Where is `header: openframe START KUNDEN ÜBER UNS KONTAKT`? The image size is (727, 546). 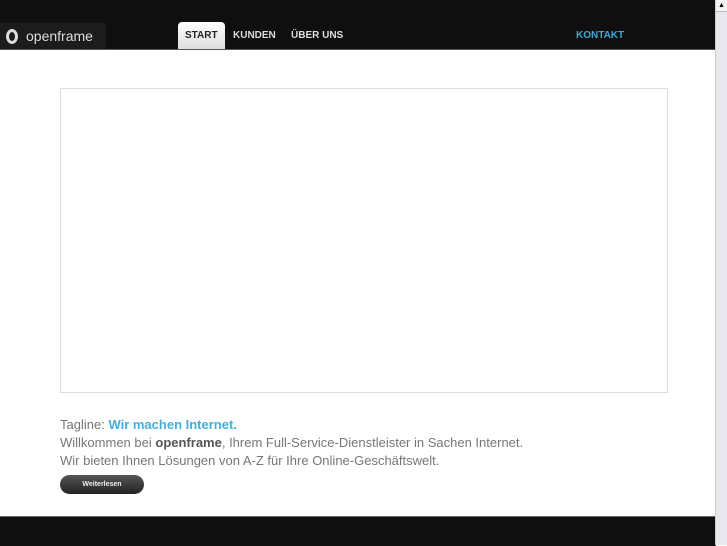
header: openframe START KUNDEN ÜBER UNS KONTAKT is located at coordinates (358, 25).